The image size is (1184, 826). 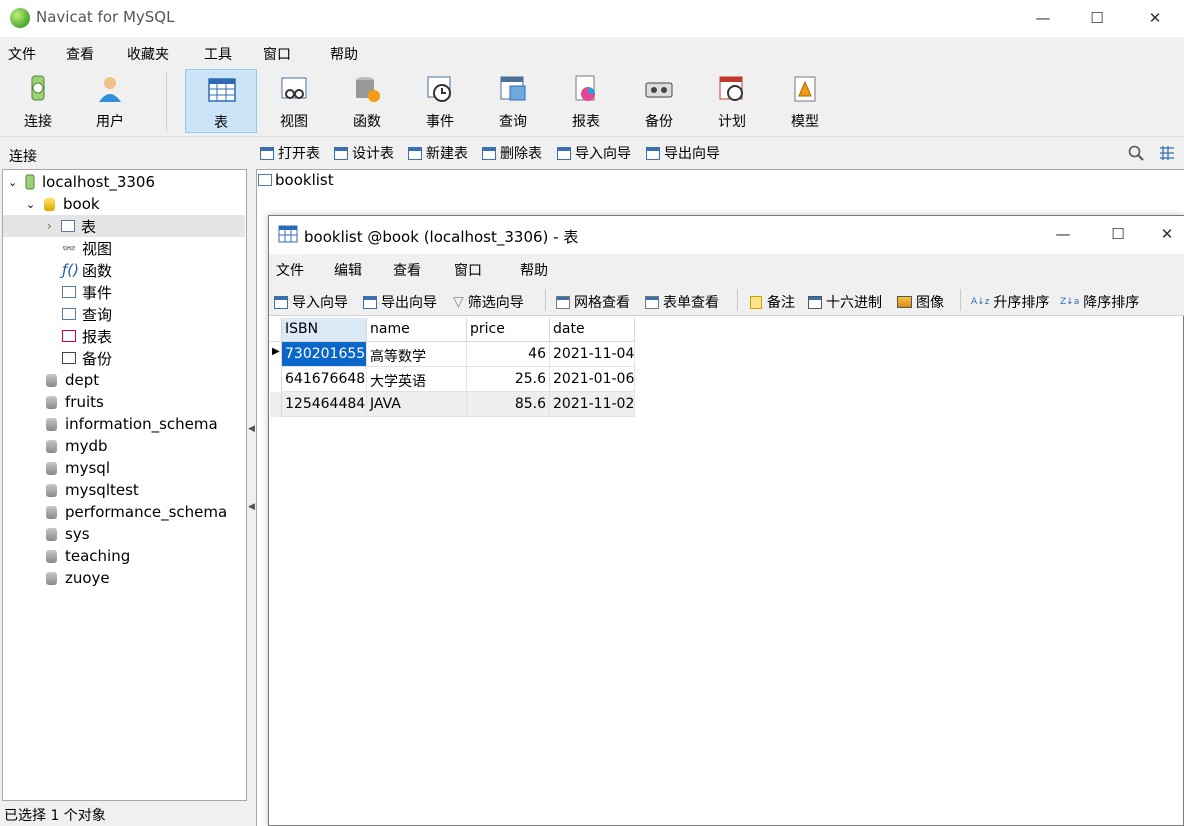 What do you see at coordinates (80, 54) in the screenshot?
I see `menu-view: 查看` at bounding box center [80, 54].